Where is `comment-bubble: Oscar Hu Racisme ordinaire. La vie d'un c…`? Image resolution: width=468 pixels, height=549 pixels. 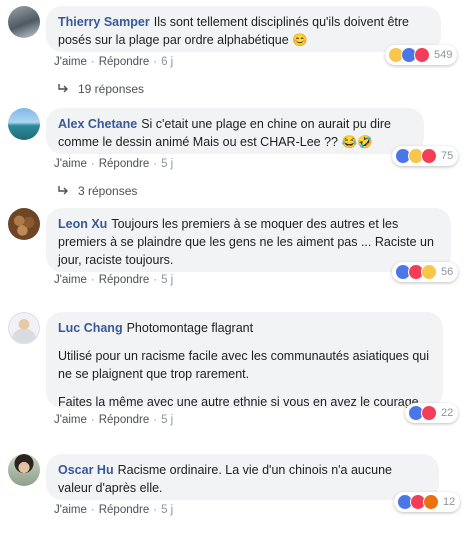 comment-bubble: Oscar Hu Racisme ordinaire. La vie d'un c… is located at coordinates (242, 477).